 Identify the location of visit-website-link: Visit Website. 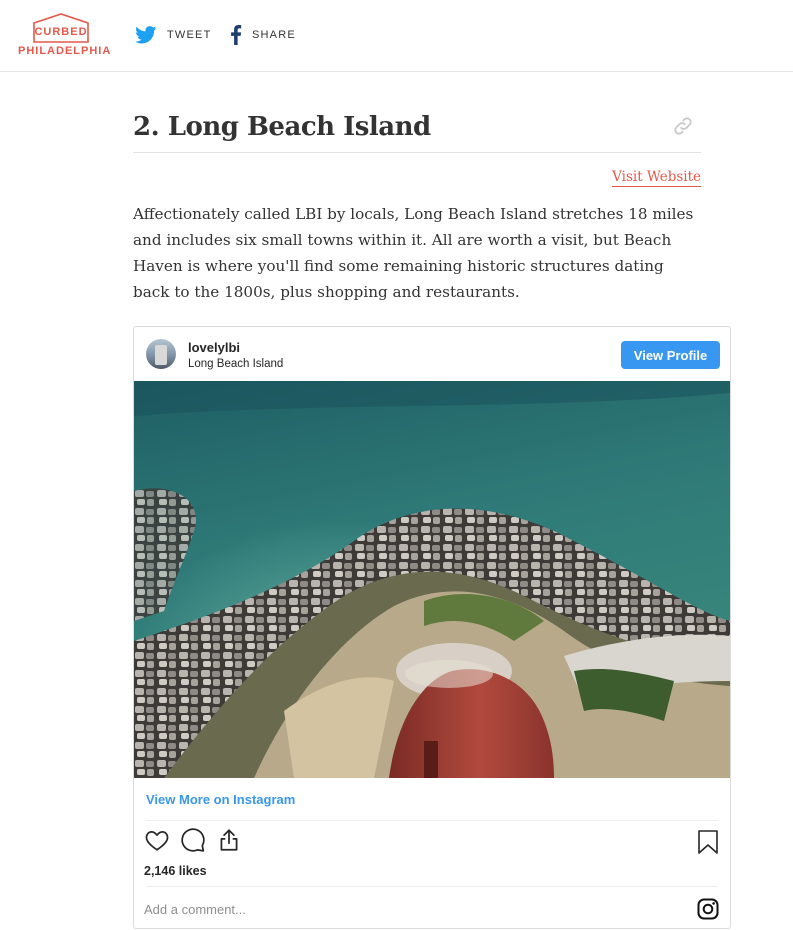
(656, 178).